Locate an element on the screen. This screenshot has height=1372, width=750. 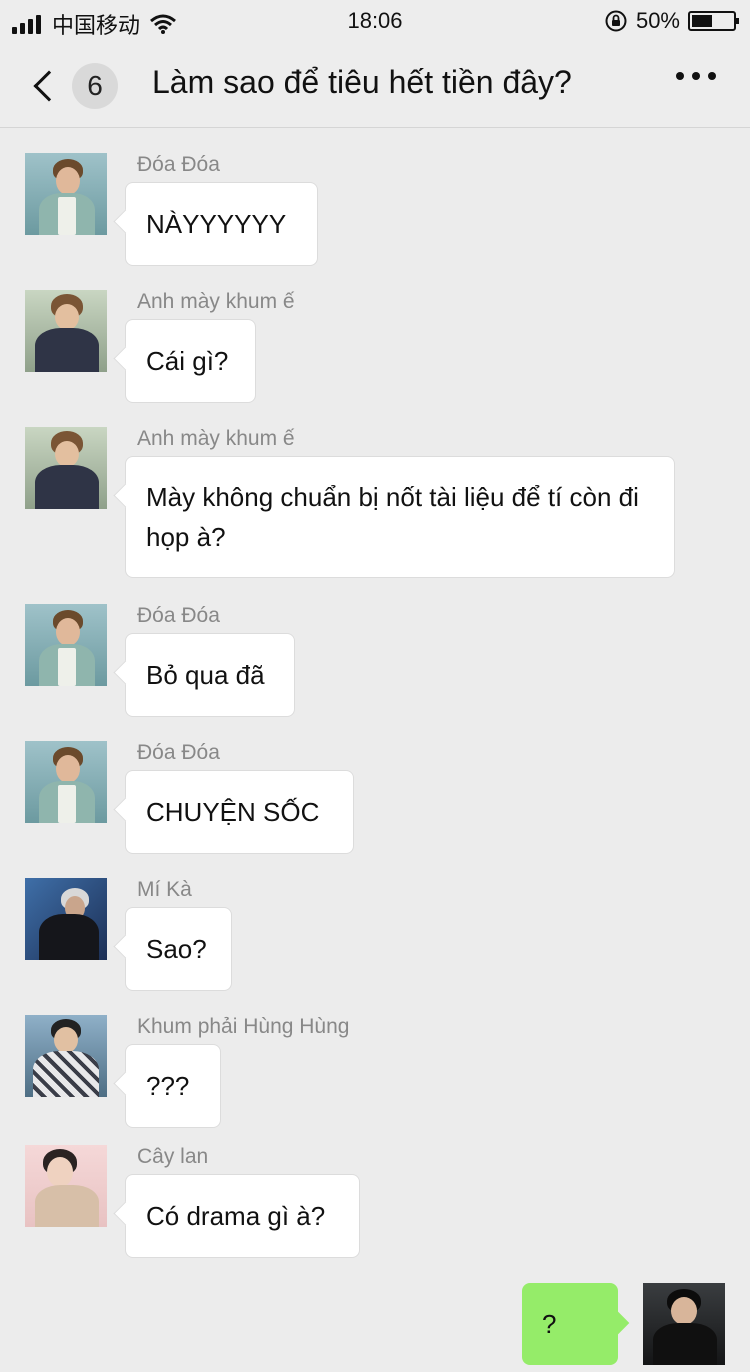
message-bubble: Cái gì? is located at coordinates (190, 361).